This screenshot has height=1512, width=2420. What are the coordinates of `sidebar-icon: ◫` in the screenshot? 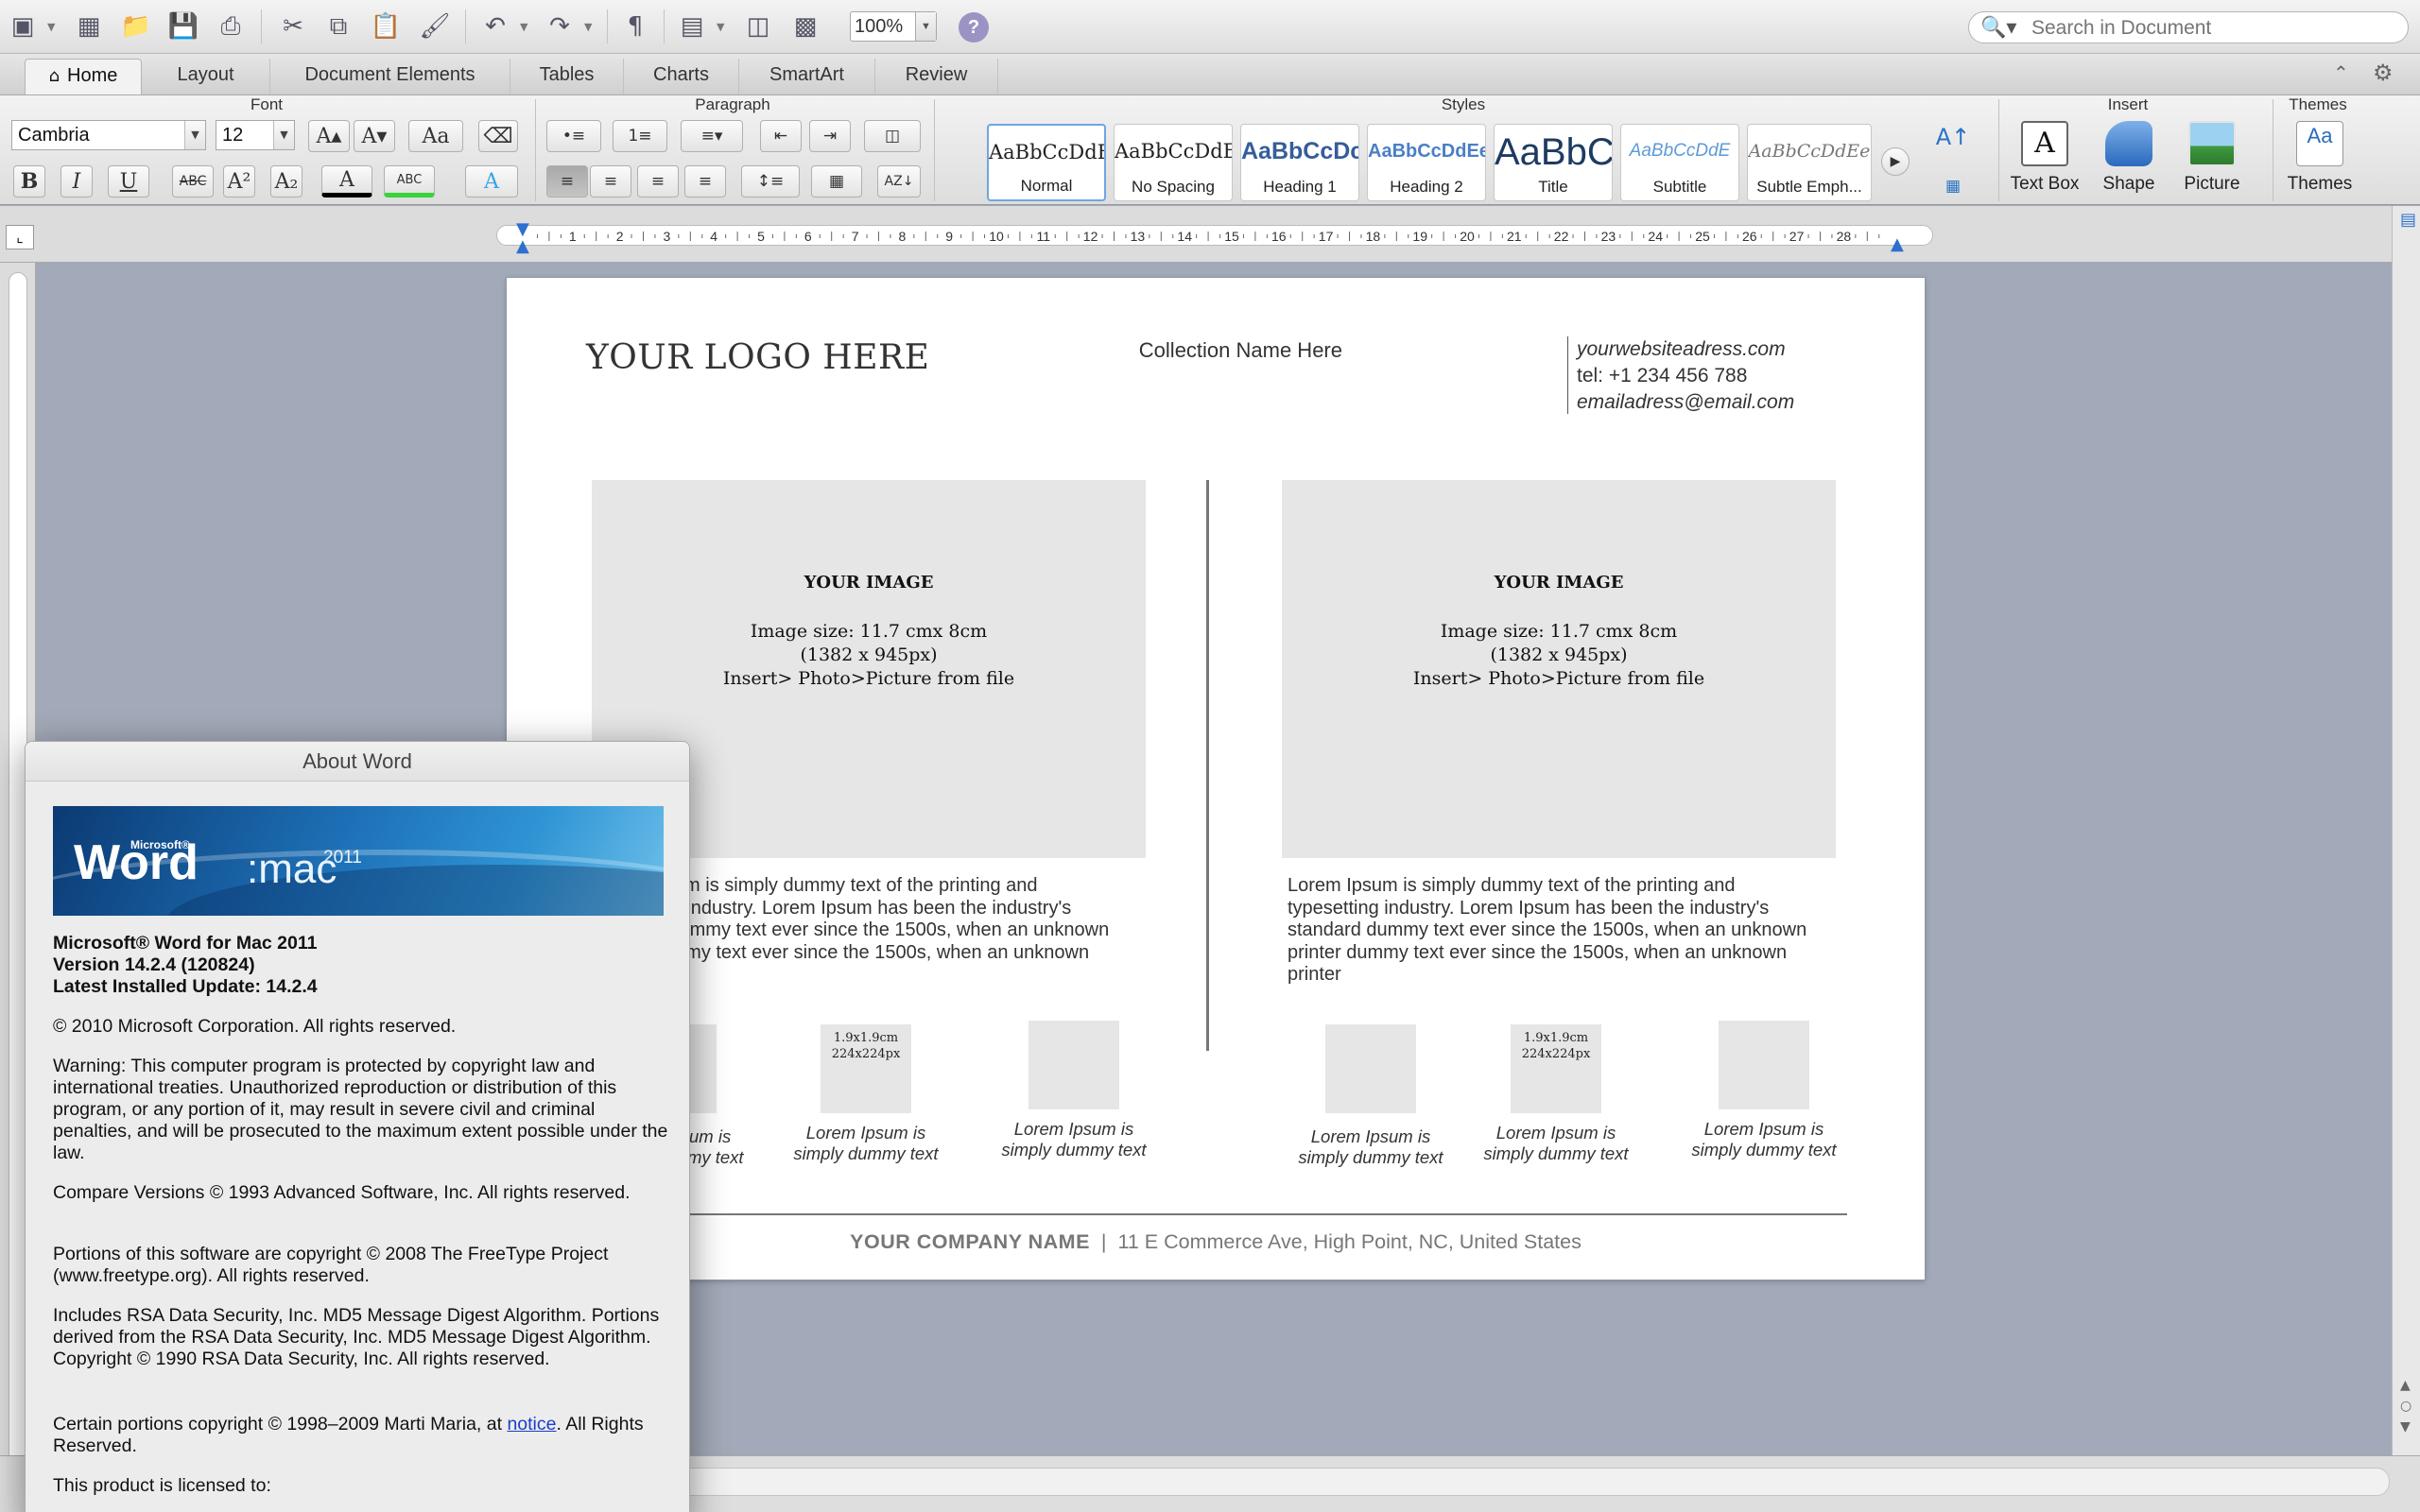 It's located at (758, 26).